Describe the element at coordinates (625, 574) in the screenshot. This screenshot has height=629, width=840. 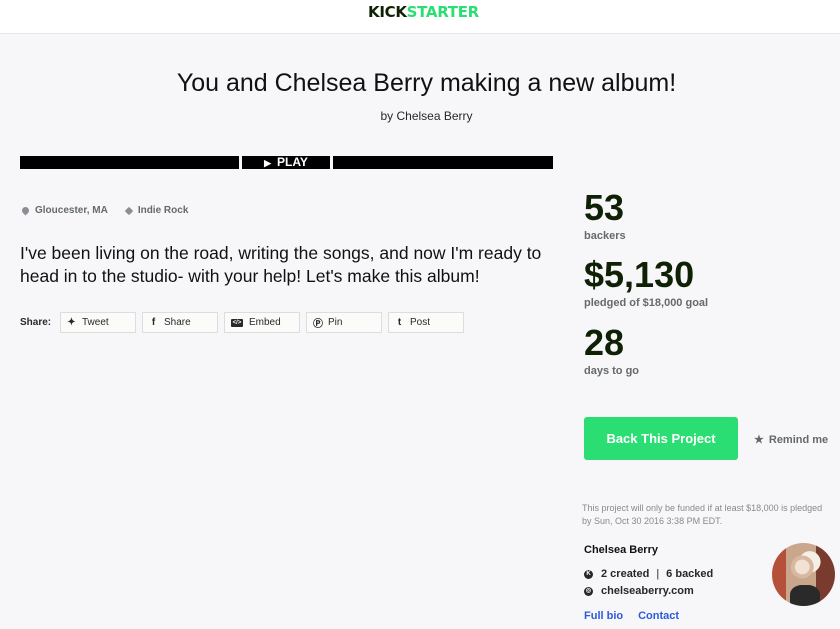
I see `created-count: 2 created` at that location.